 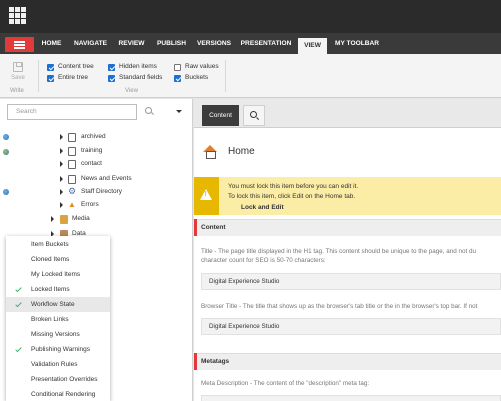 I want to click on tree-item-label: Staff Directory, so click(x=102, y=191).